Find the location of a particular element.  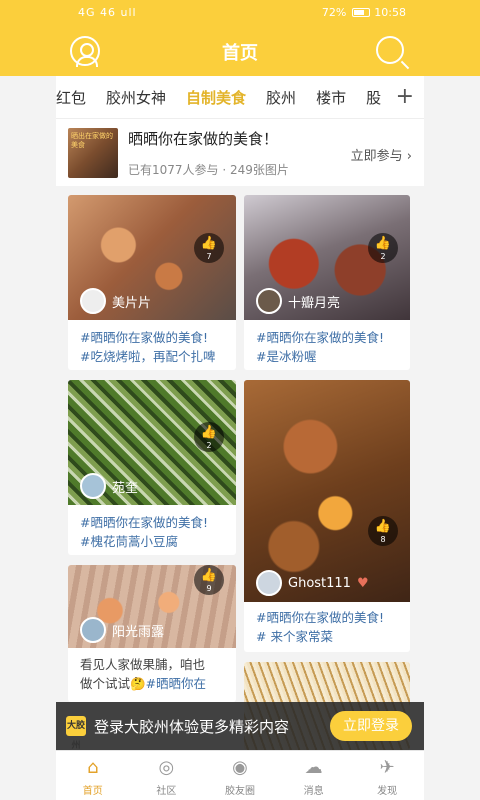

login-message: 登录大胶州体验更多精彩内容 is located at coordinates (192, 727).